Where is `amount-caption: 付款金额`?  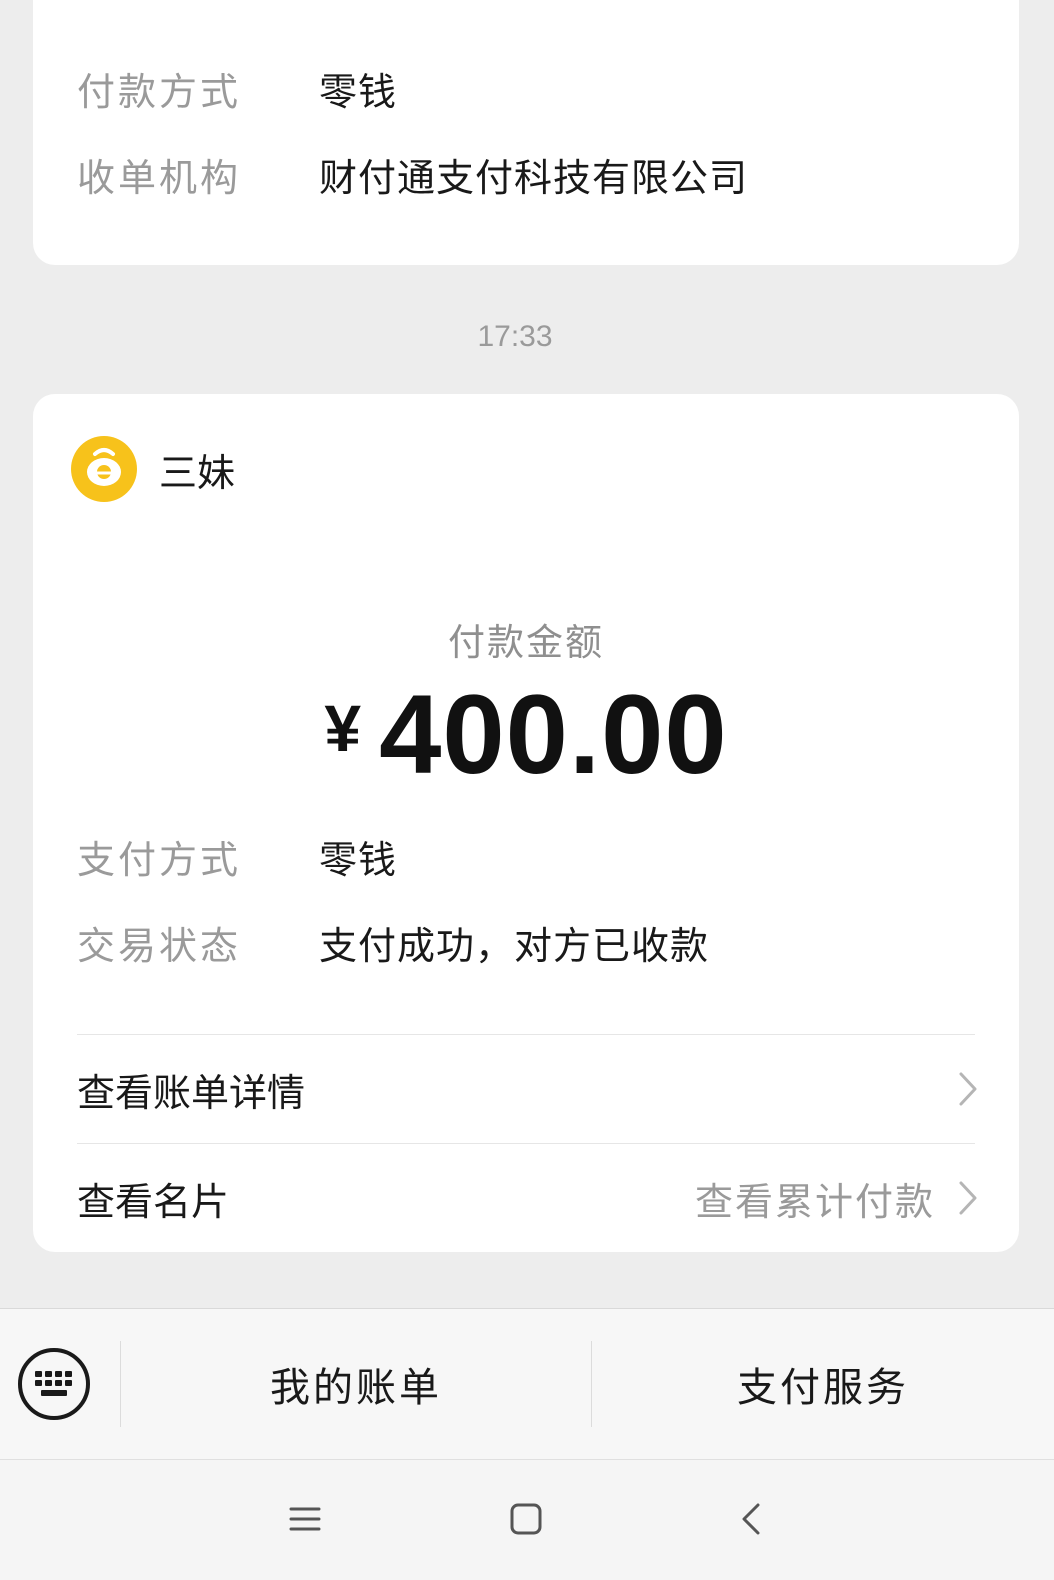
amount-caption: 付款金额 is located at coordinates (526, 642).